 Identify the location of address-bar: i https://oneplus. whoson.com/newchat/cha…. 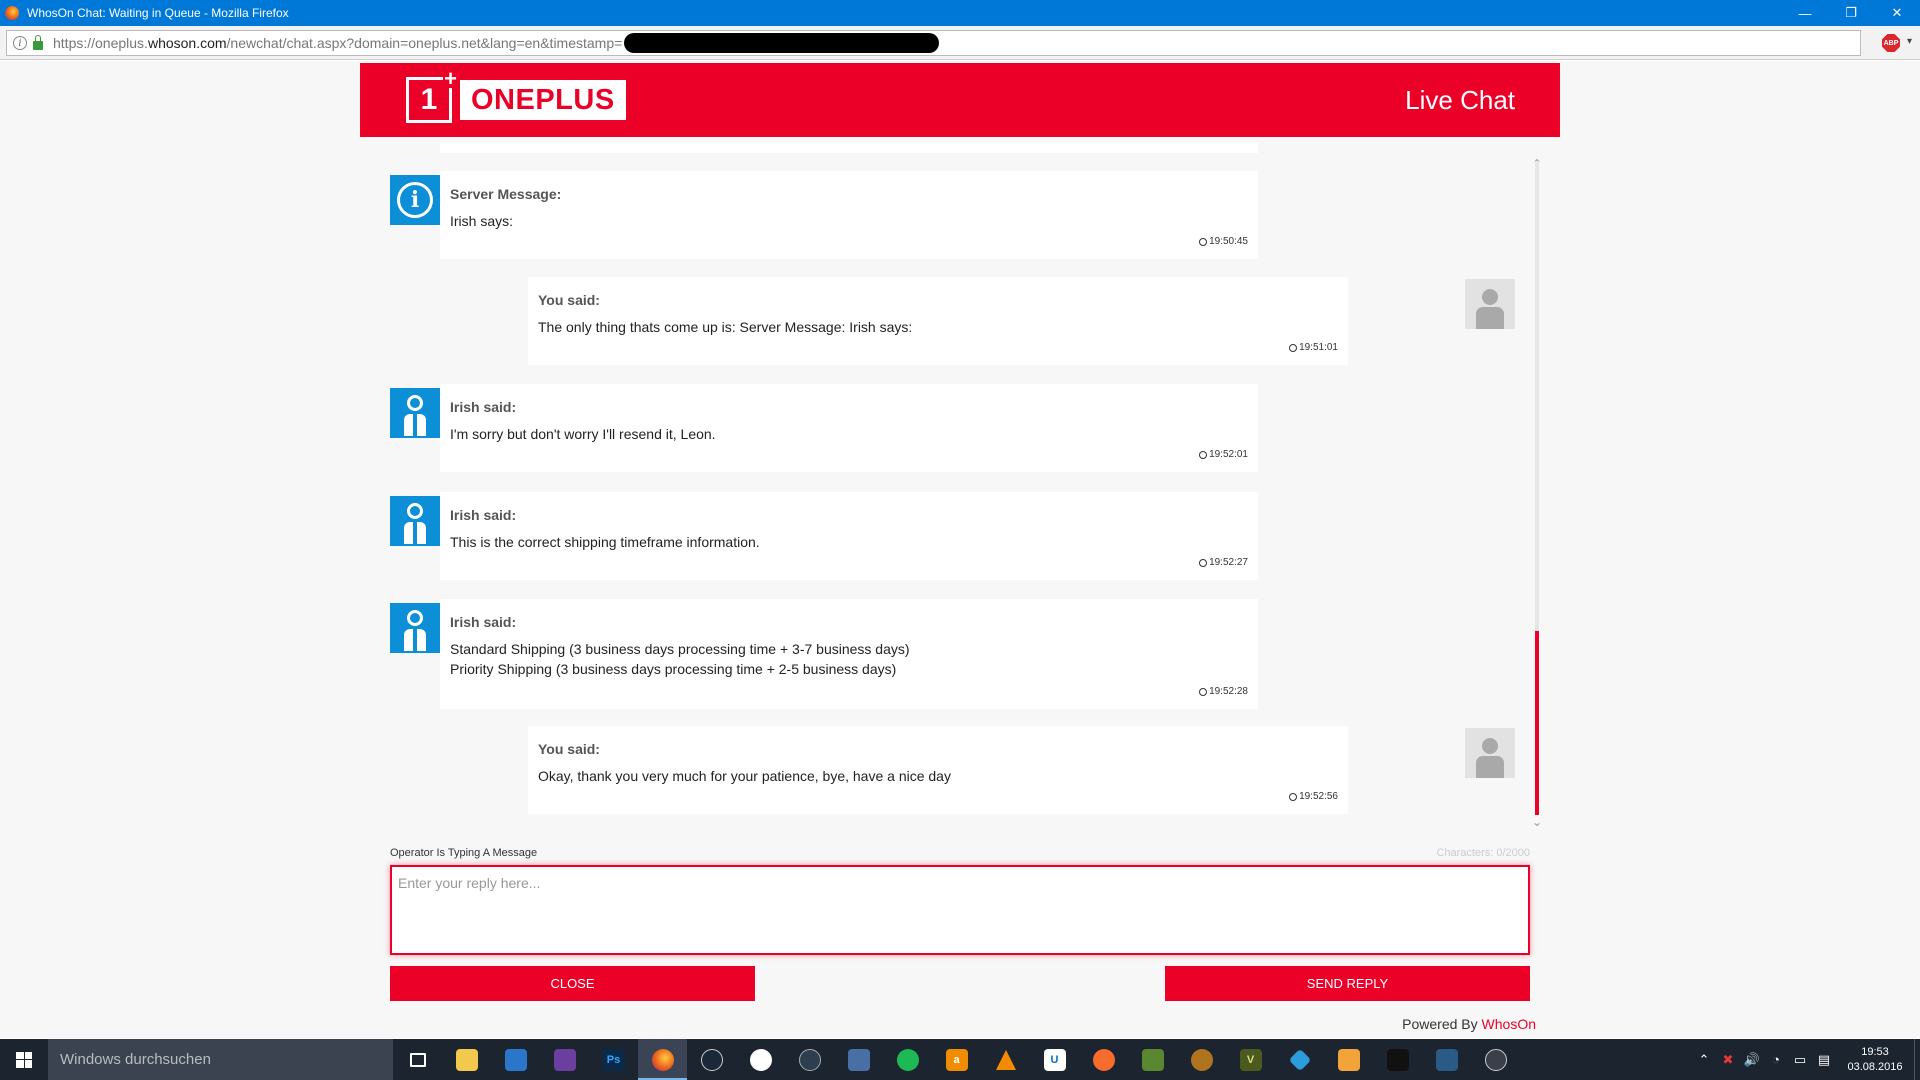
(960, 43).